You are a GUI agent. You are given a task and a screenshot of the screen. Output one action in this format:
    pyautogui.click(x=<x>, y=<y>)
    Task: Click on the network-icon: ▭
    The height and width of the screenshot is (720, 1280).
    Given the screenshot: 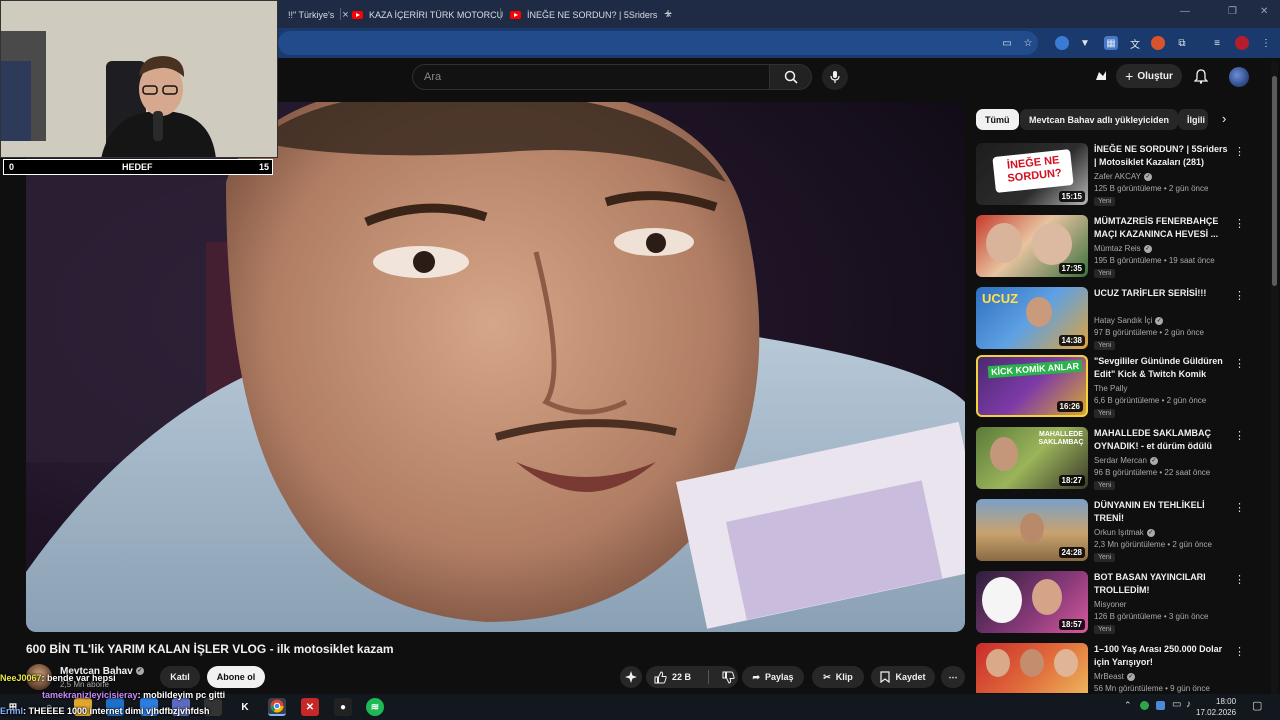 What is the action you would take?
    pyautogui.click(x=1176, y=704)
    